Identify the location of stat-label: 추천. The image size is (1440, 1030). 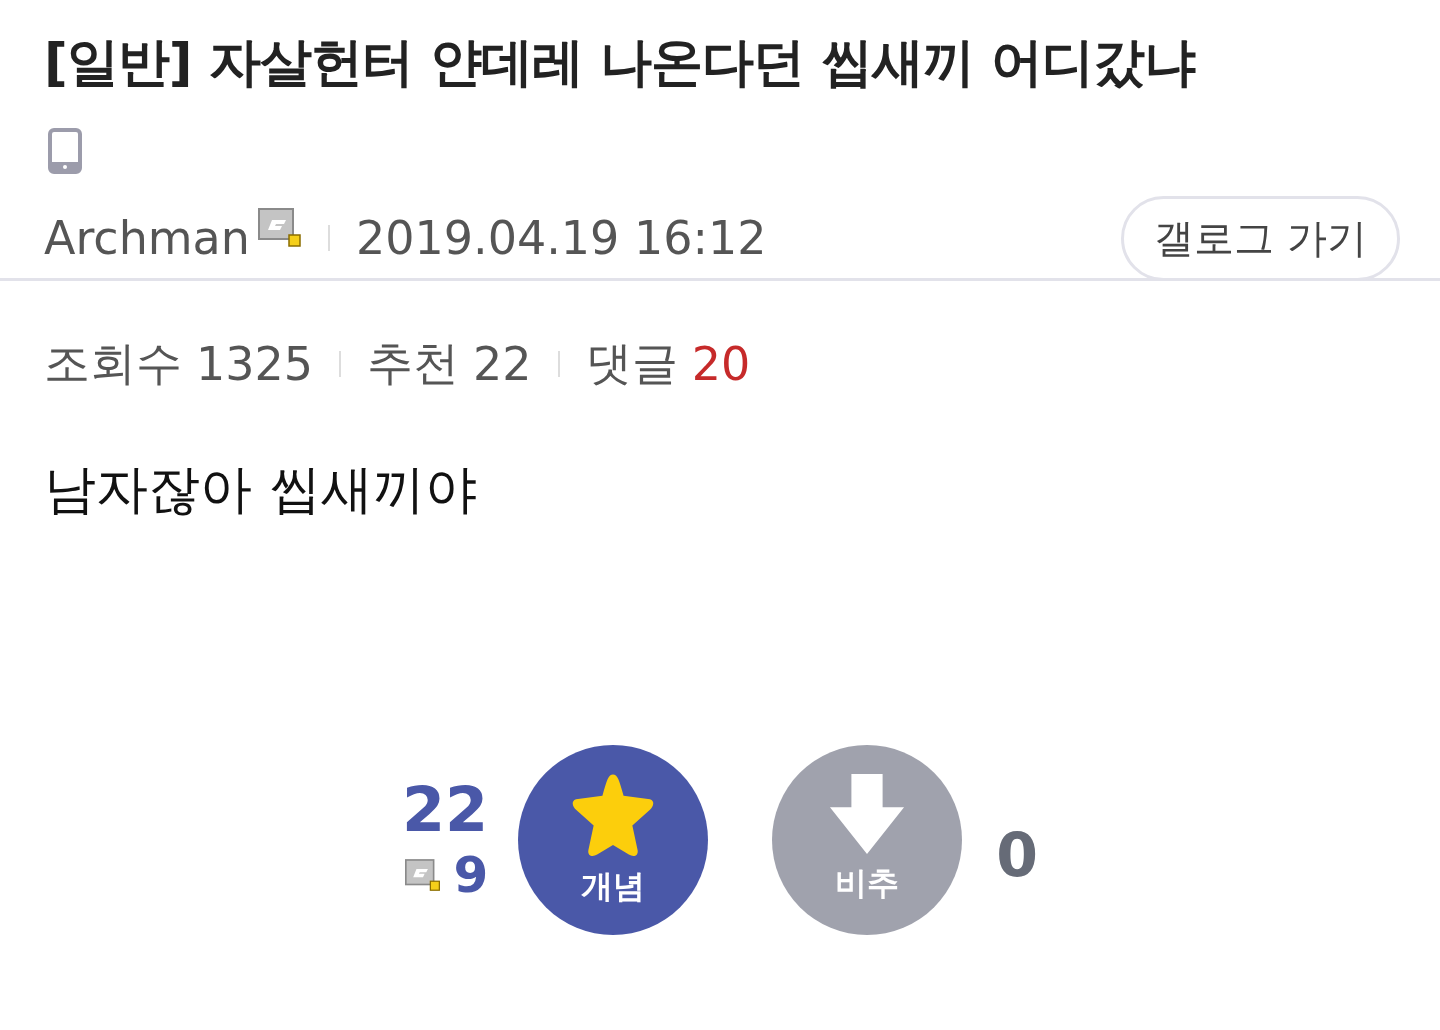
(413, 363).